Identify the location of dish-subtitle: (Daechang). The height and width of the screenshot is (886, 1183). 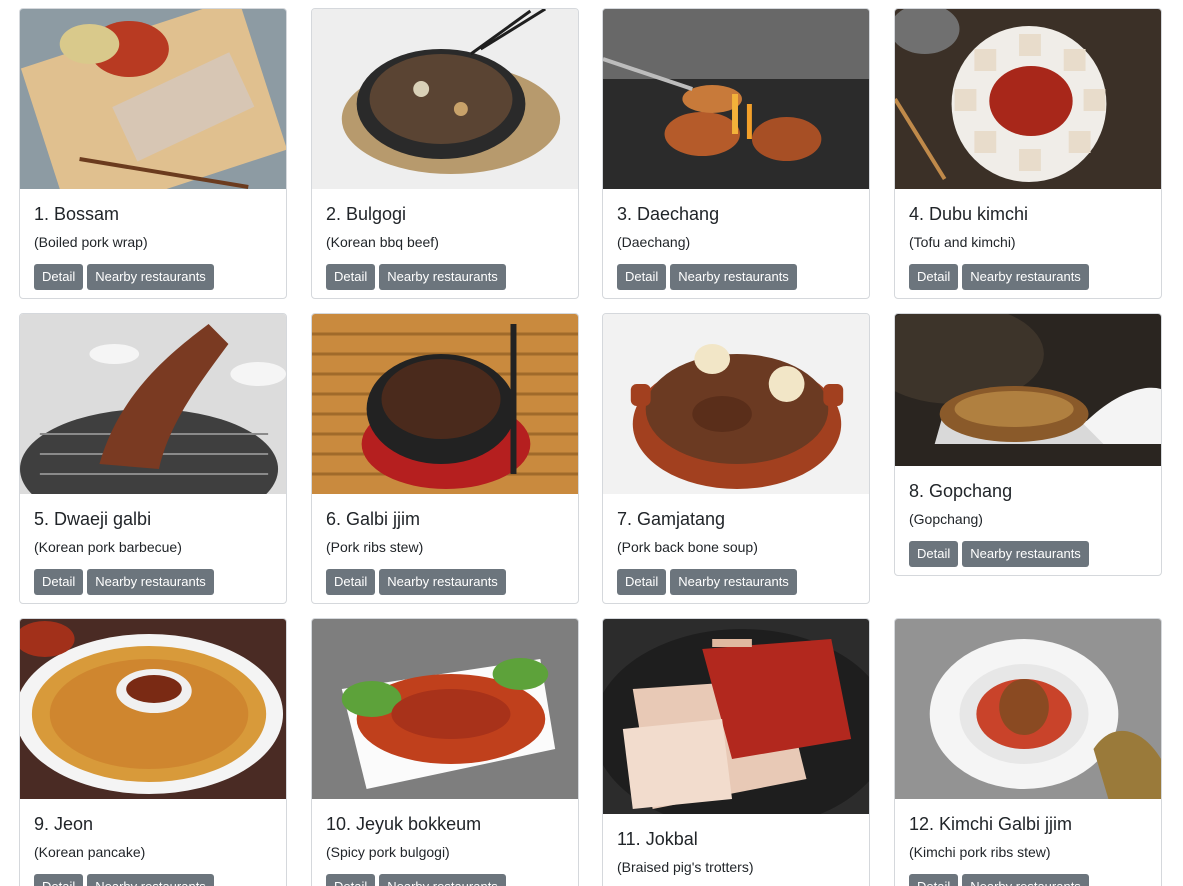
(654, 242).